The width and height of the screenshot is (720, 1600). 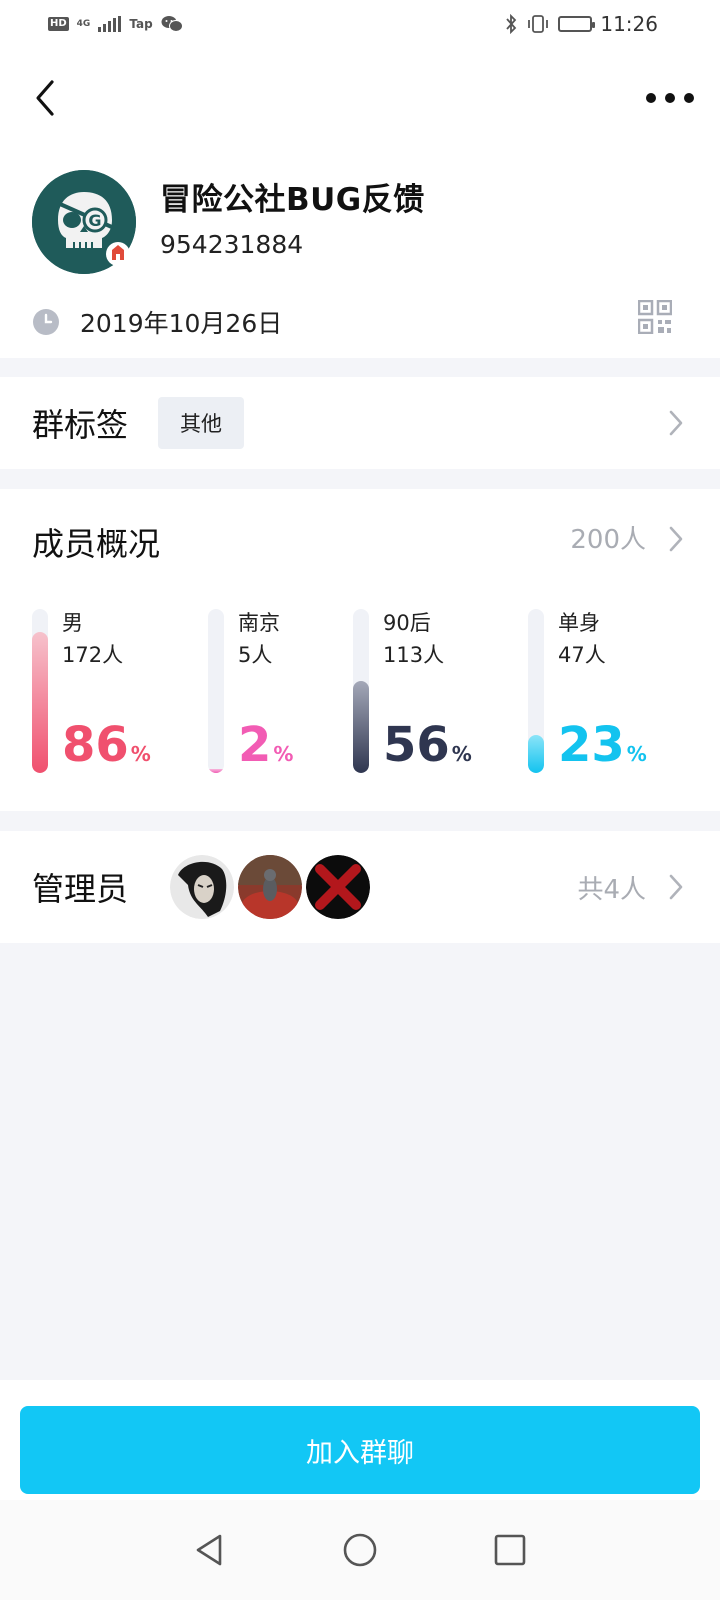 What do you see at coordinates (83, 23) in the screenshot?
I see `network-type: 4G` at bounding box center [83, 23].